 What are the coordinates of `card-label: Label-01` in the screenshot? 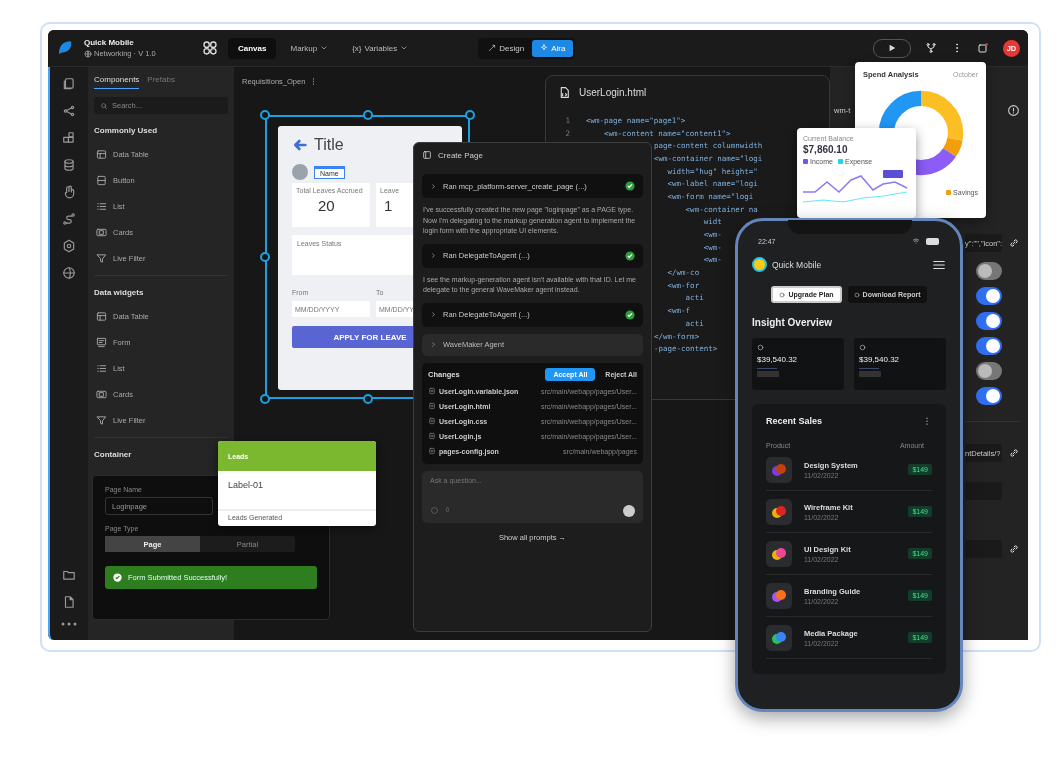 It's located at (246, 485).